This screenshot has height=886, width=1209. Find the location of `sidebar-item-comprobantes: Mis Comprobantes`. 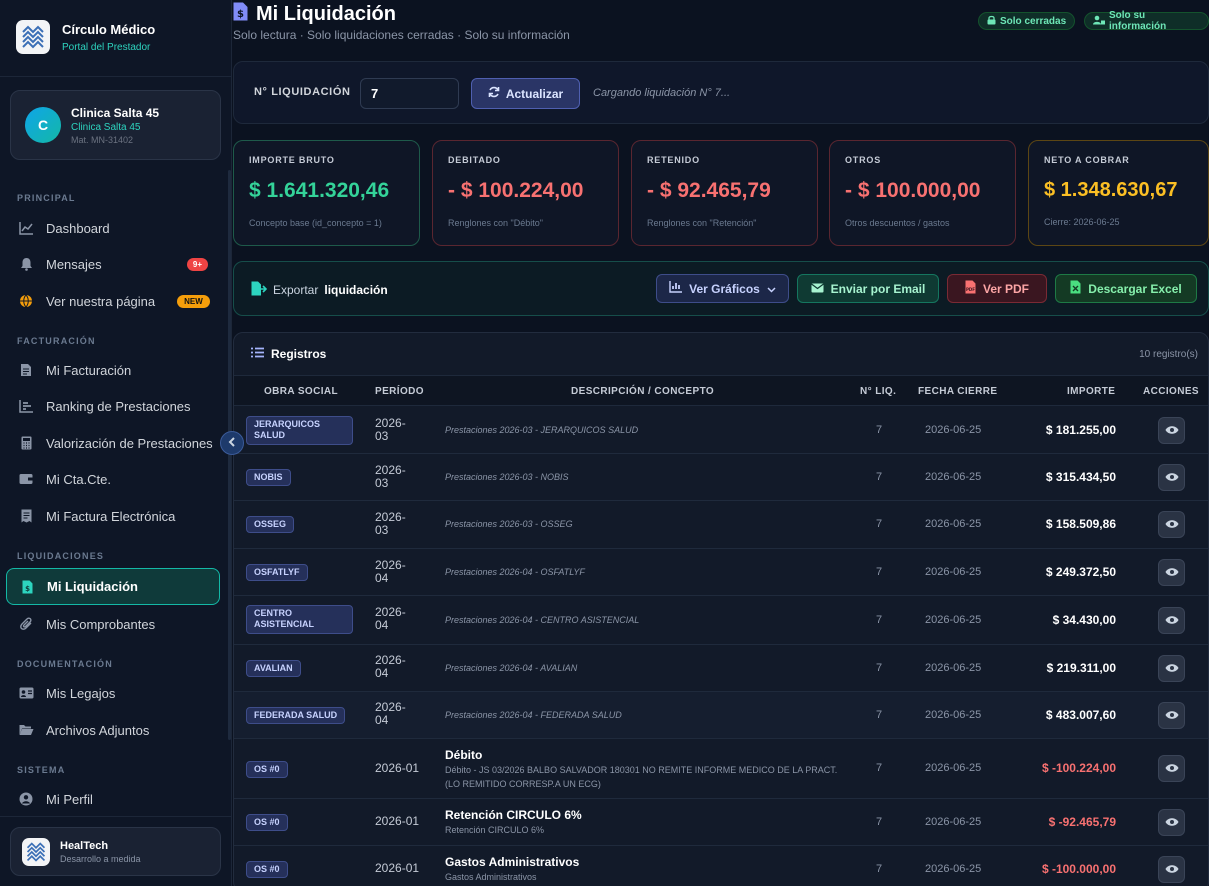

sidebar-item-comprobantes: Mis Comprobantes is located at coordinates (113, 624).